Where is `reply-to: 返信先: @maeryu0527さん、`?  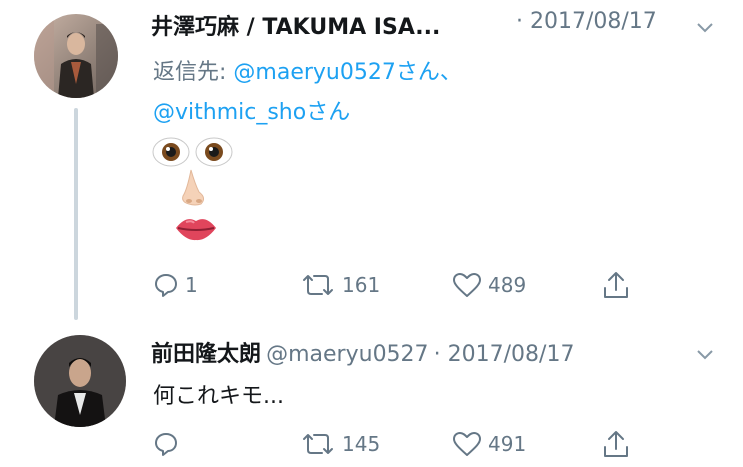
reply-to: 返信先: @maeryu0527さん、 is located at coordinates (307, 70).